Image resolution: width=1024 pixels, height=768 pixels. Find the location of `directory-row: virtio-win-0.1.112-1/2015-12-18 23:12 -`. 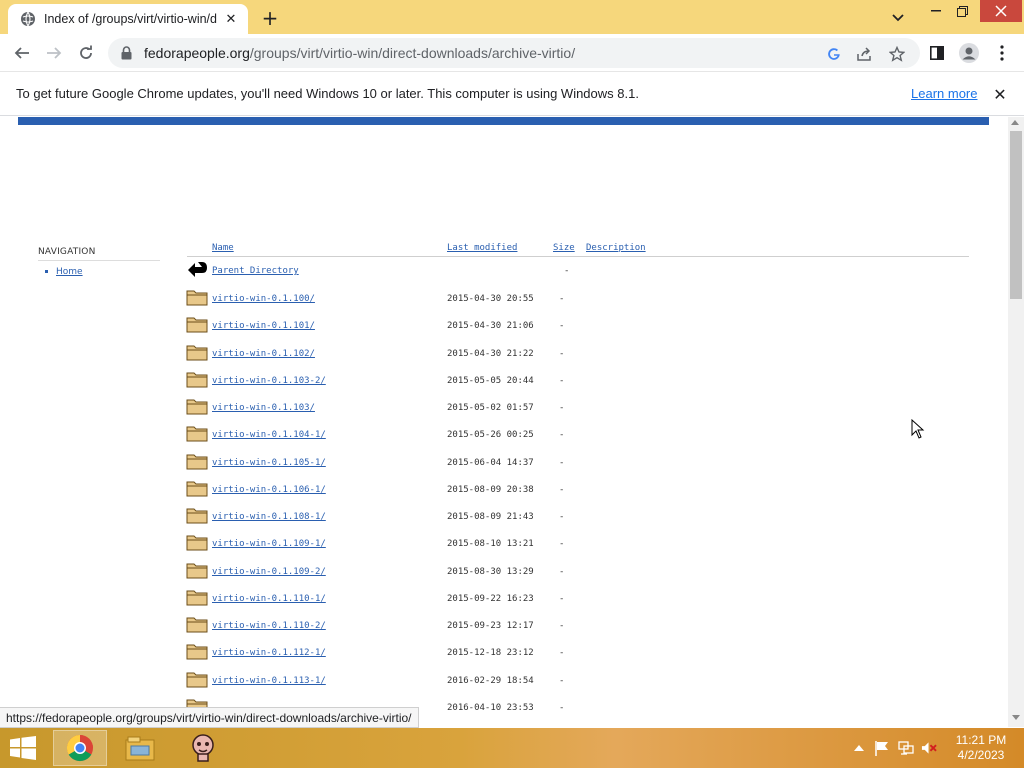

directory-row: virtio-win-0.1.112-1/2015-12-18 23:12 - is located at coordinates (536, 653).